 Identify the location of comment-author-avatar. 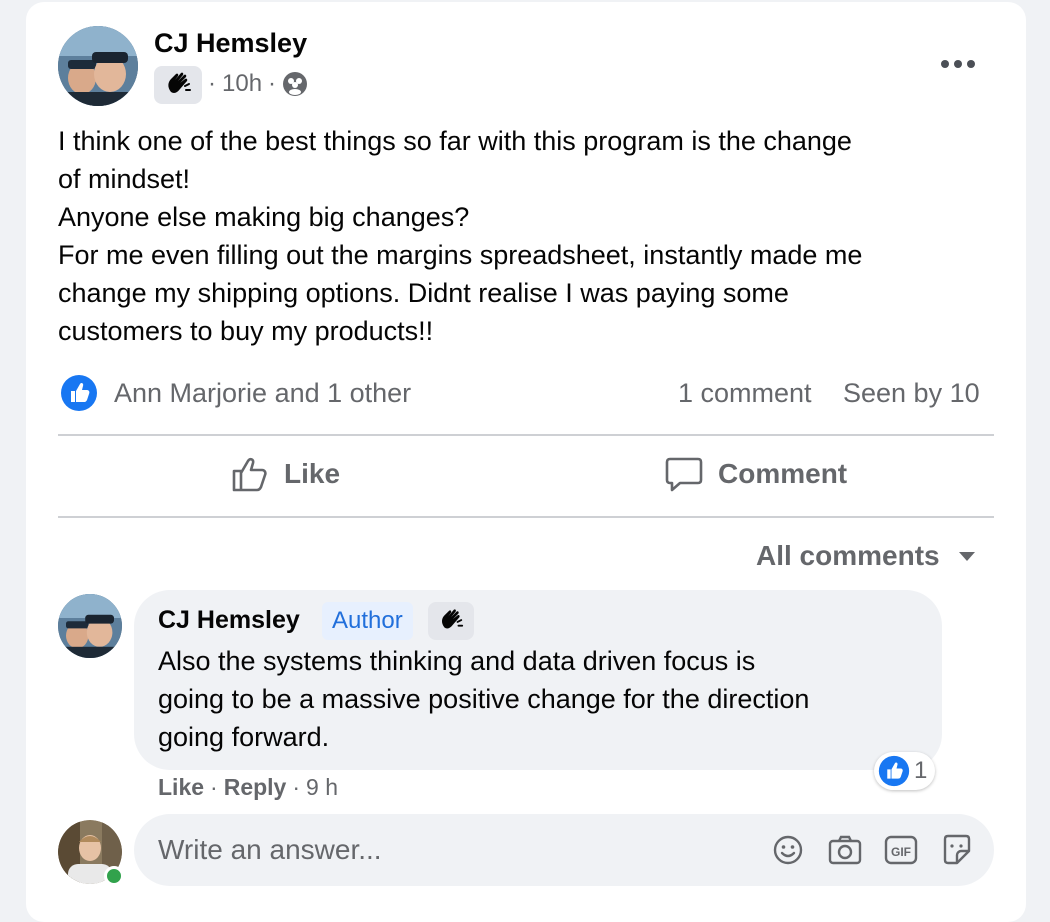
(90, 626).